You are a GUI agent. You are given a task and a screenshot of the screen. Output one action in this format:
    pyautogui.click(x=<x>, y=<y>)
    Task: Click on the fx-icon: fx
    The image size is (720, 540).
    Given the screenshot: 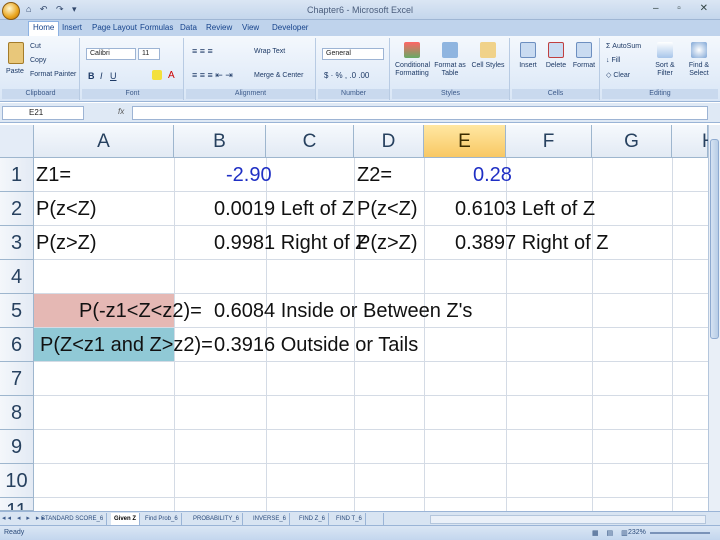 What is the action you would take?
    pyautogui.click(x=121, y=111)
    